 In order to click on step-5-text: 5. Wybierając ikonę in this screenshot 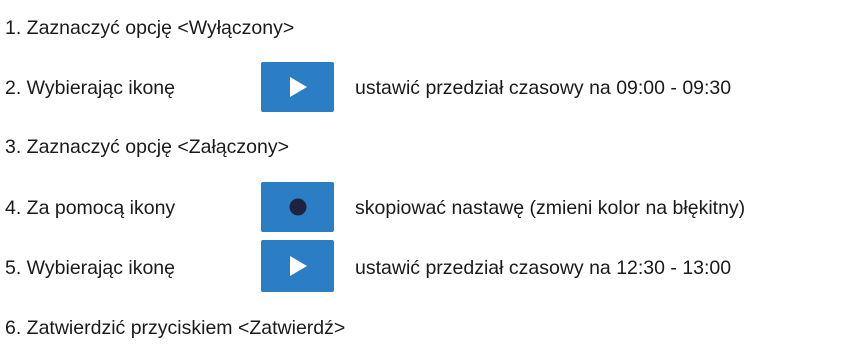, I will do `click(90, 268)`.